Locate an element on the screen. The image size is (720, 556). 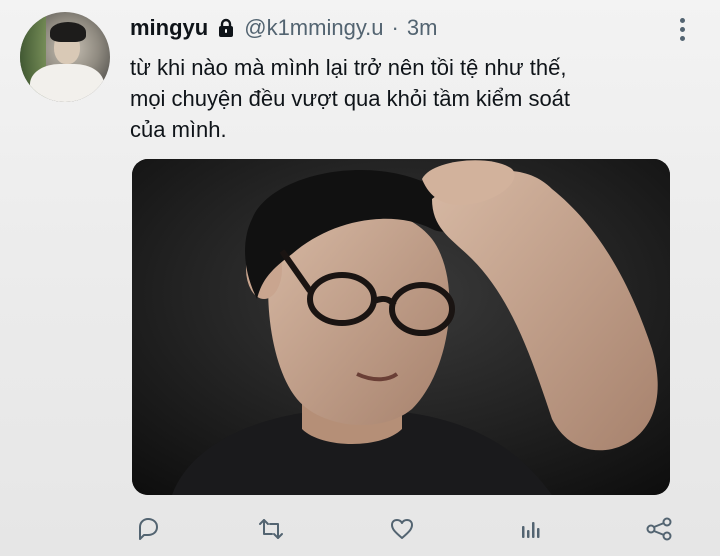
share-icon is located at coordinates (659, 529).